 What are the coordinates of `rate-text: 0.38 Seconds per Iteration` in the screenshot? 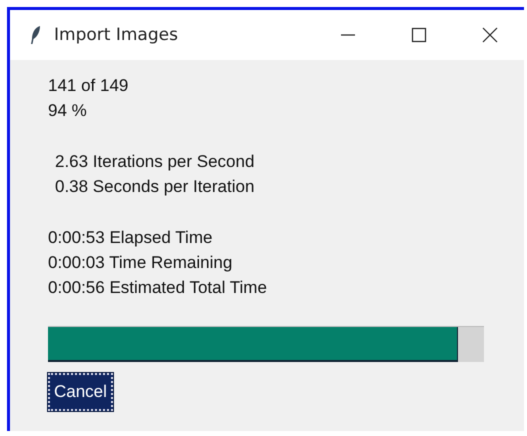 It's located at (155, 187).